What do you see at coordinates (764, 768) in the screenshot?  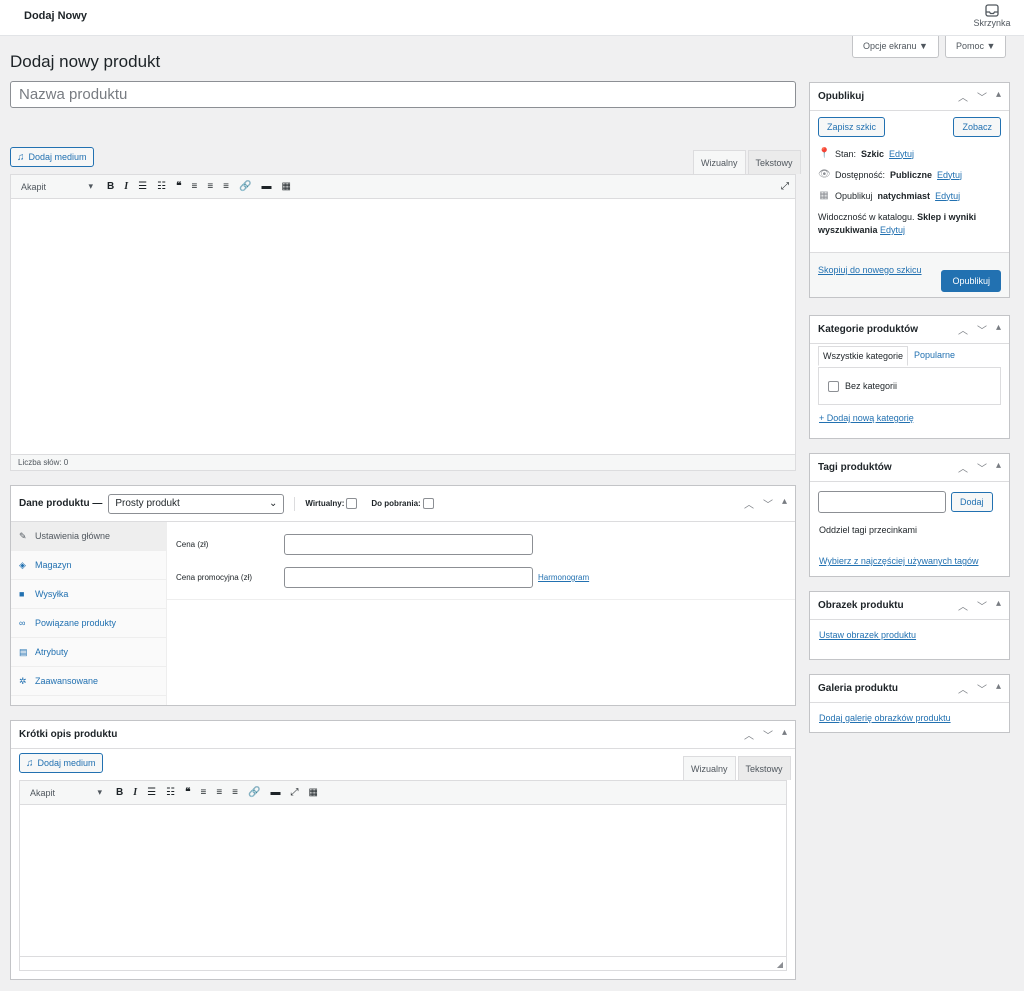 I see `short-tab-text: Tekstowy` at bounding box center [764, 768].